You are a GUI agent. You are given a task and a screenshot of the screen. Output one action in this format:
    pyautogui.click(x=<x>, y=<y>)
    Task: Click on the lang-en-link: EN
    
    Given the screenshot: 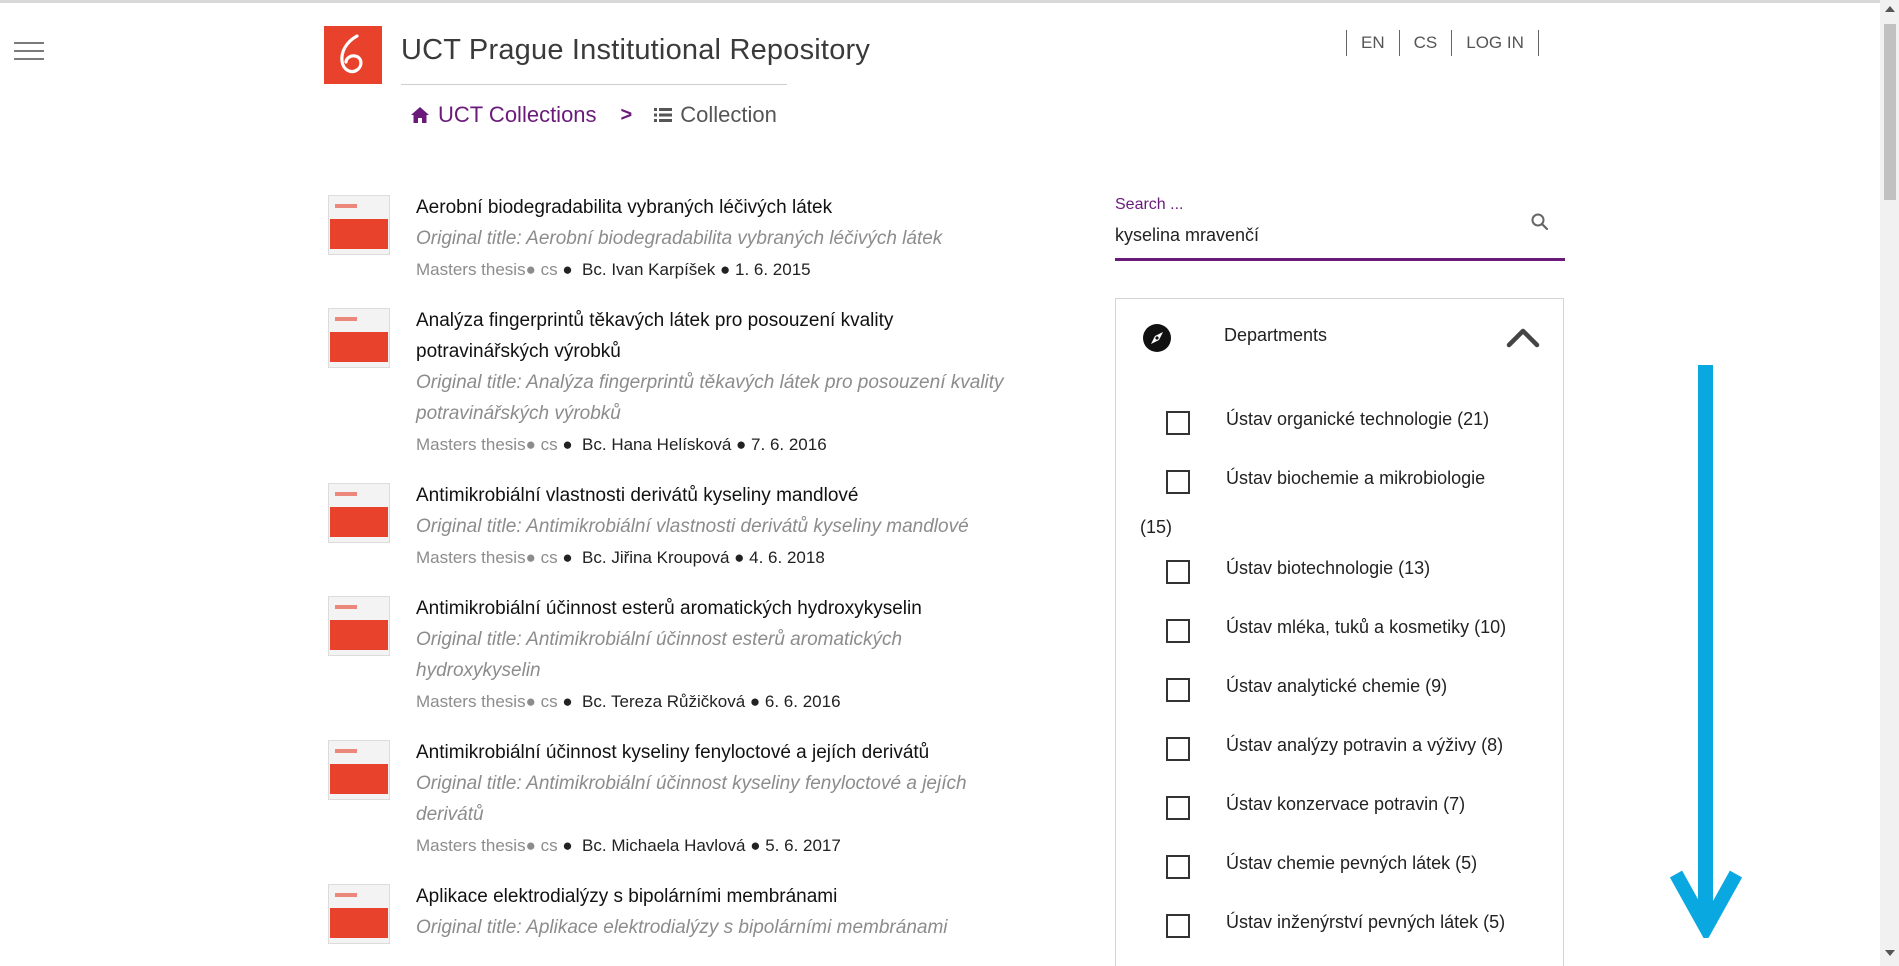 What is the action you would take?
    pyautogui.click(x=1373, y=43)
    